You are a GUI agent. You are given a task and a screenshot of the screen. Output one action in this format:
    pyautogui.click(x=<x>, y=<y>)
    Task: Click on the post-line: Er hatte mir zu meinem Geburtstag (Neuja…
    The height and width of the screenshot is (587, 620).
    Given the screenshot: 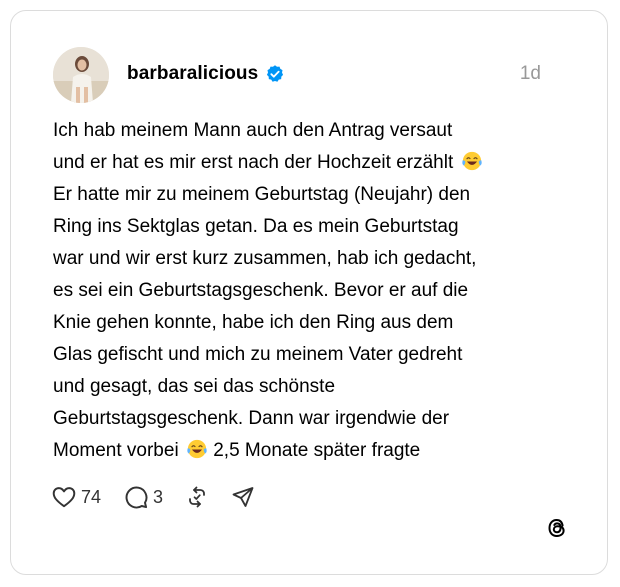 What is the action you would take?
    pyautogui.click(x=323, y=195)
    